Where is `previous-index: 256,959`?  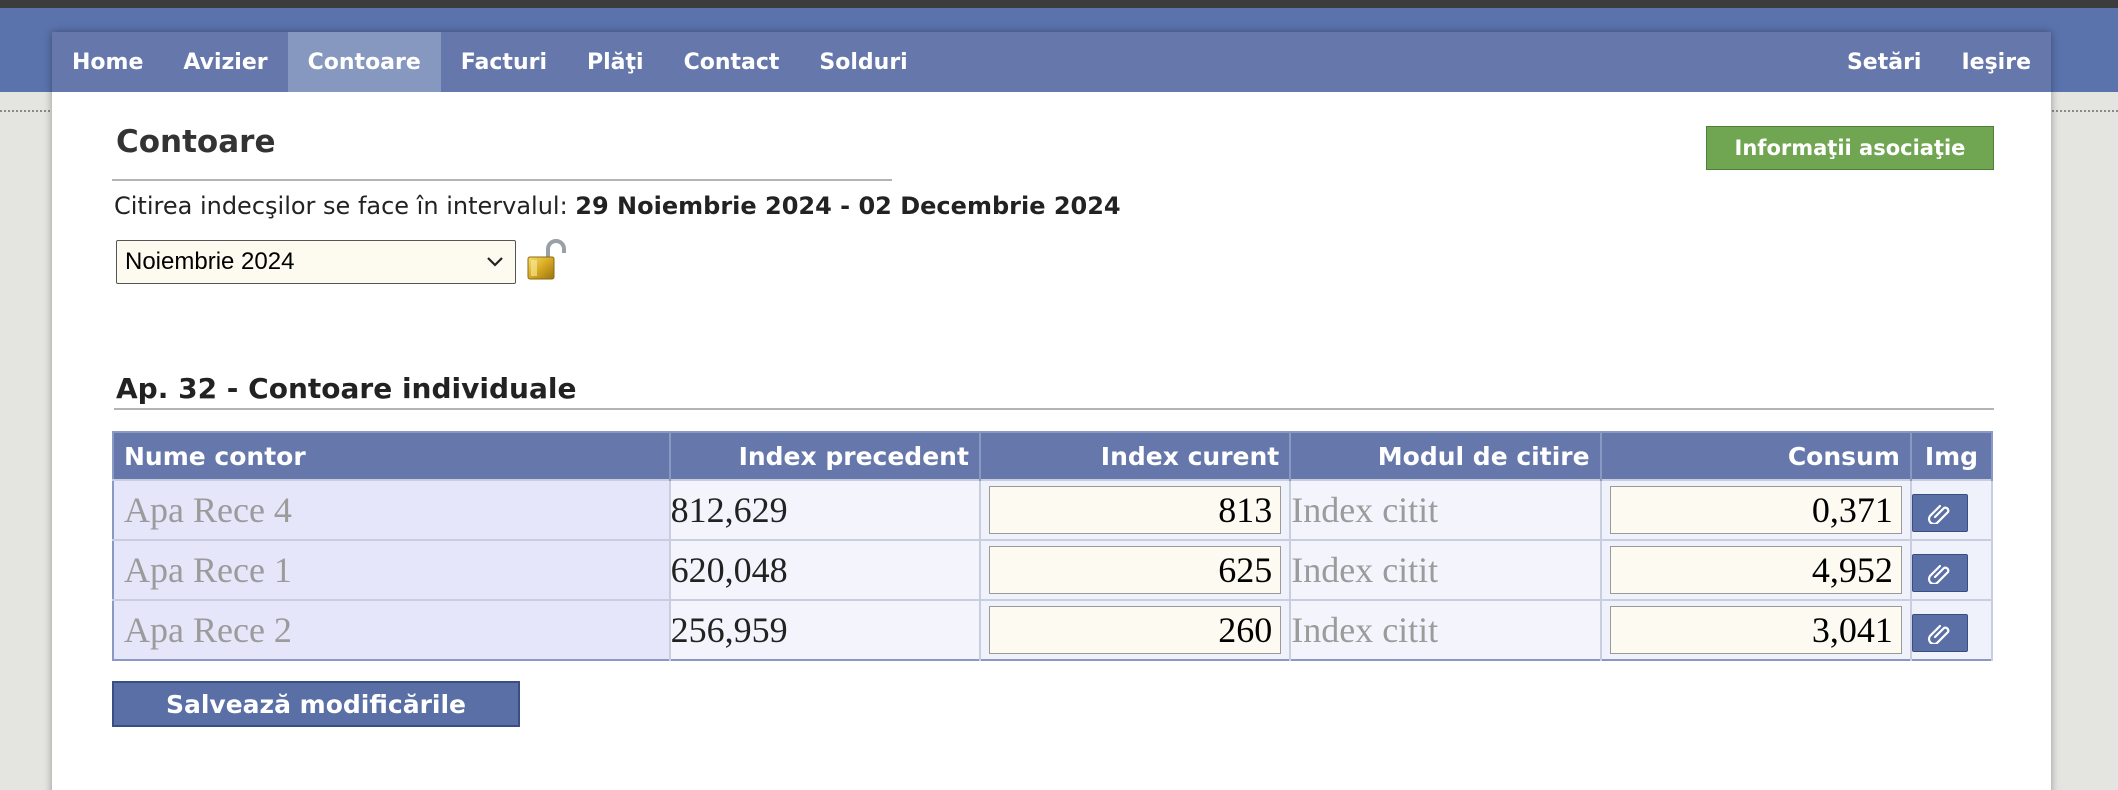
previous-index: 256,959 is located at coordinates (825, 629).